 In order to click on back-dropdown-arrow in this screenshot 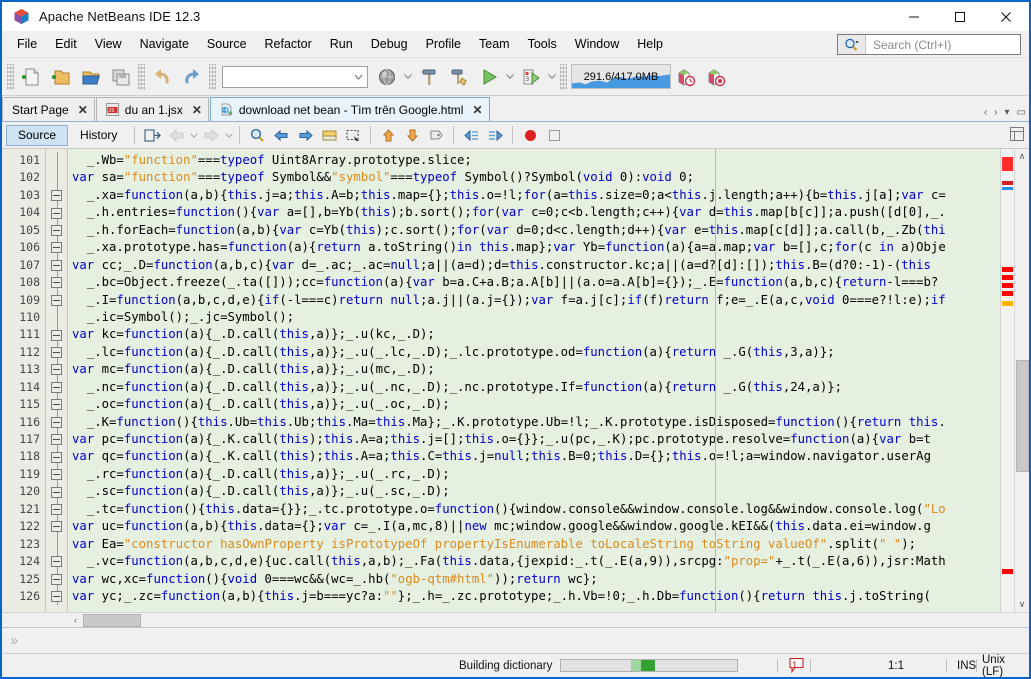, I will do `click(193, 135)`.